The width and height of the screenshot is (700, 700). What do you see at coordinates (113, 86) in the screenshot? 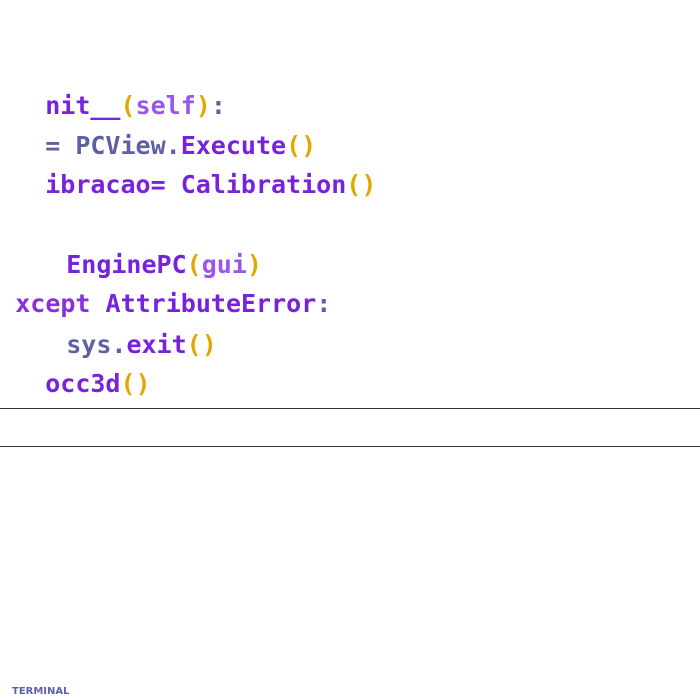
I see `code-line-1: nit__(self):` at bounding box center [113, 86].